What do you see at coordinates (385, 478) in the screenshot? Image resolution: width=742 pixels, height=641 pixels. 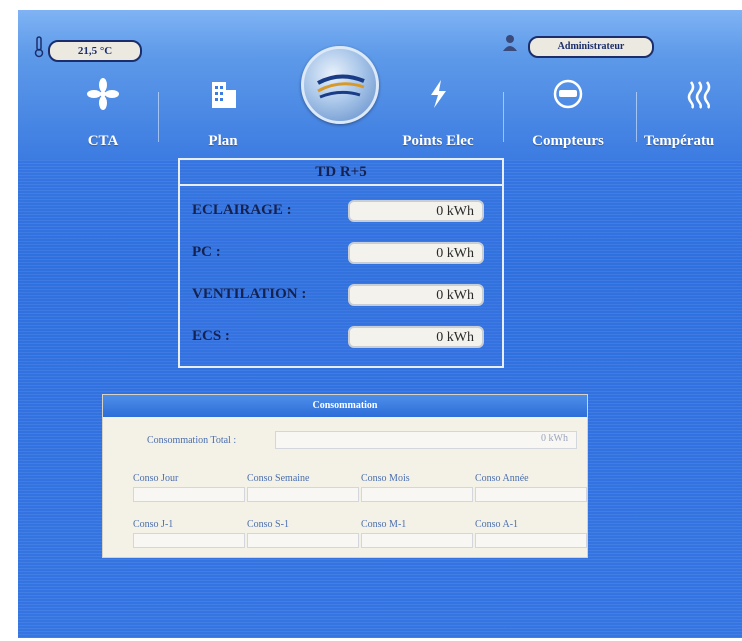 I see `conso-label: Conso Mois` at bounding box center [385, 478].